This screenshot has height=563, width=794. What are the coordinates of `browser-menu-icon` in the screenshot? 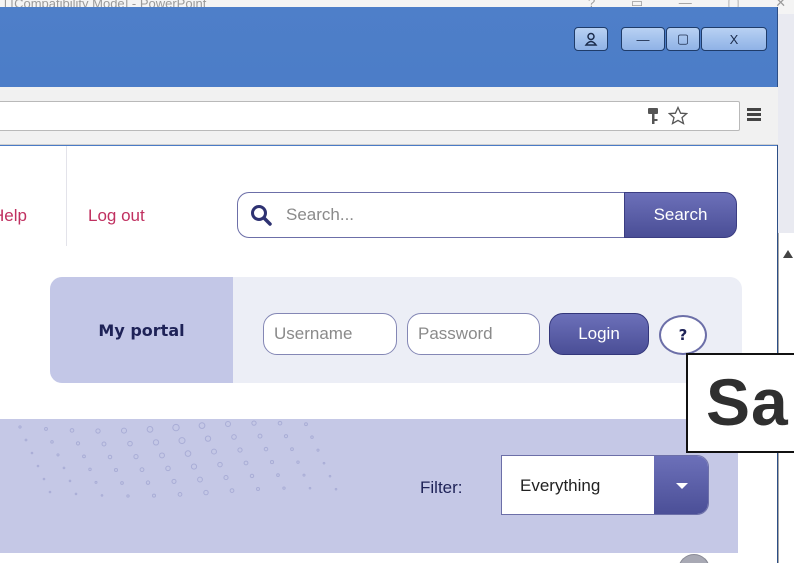 It's located at (754, 115).